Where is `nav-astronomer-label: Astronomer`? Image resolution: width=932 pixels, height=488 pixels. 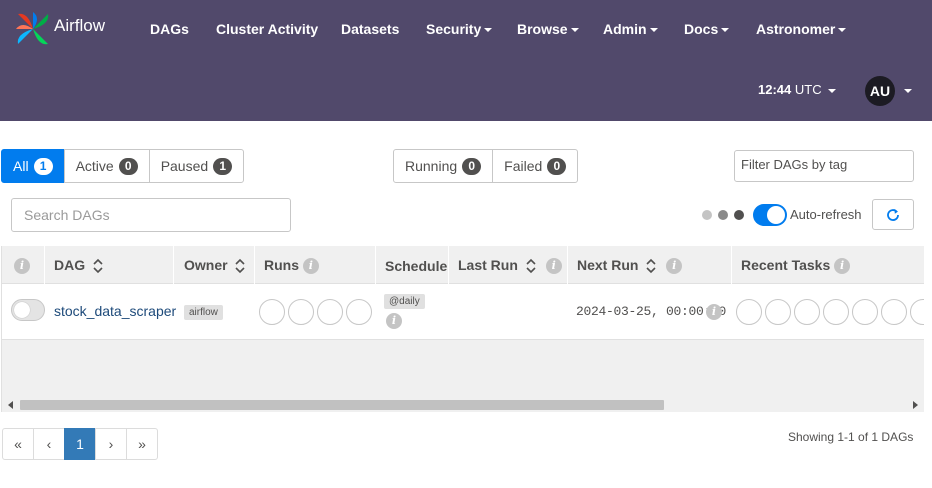 nav-astronomer-label: Astronomer is located at coordinates (796, 29).